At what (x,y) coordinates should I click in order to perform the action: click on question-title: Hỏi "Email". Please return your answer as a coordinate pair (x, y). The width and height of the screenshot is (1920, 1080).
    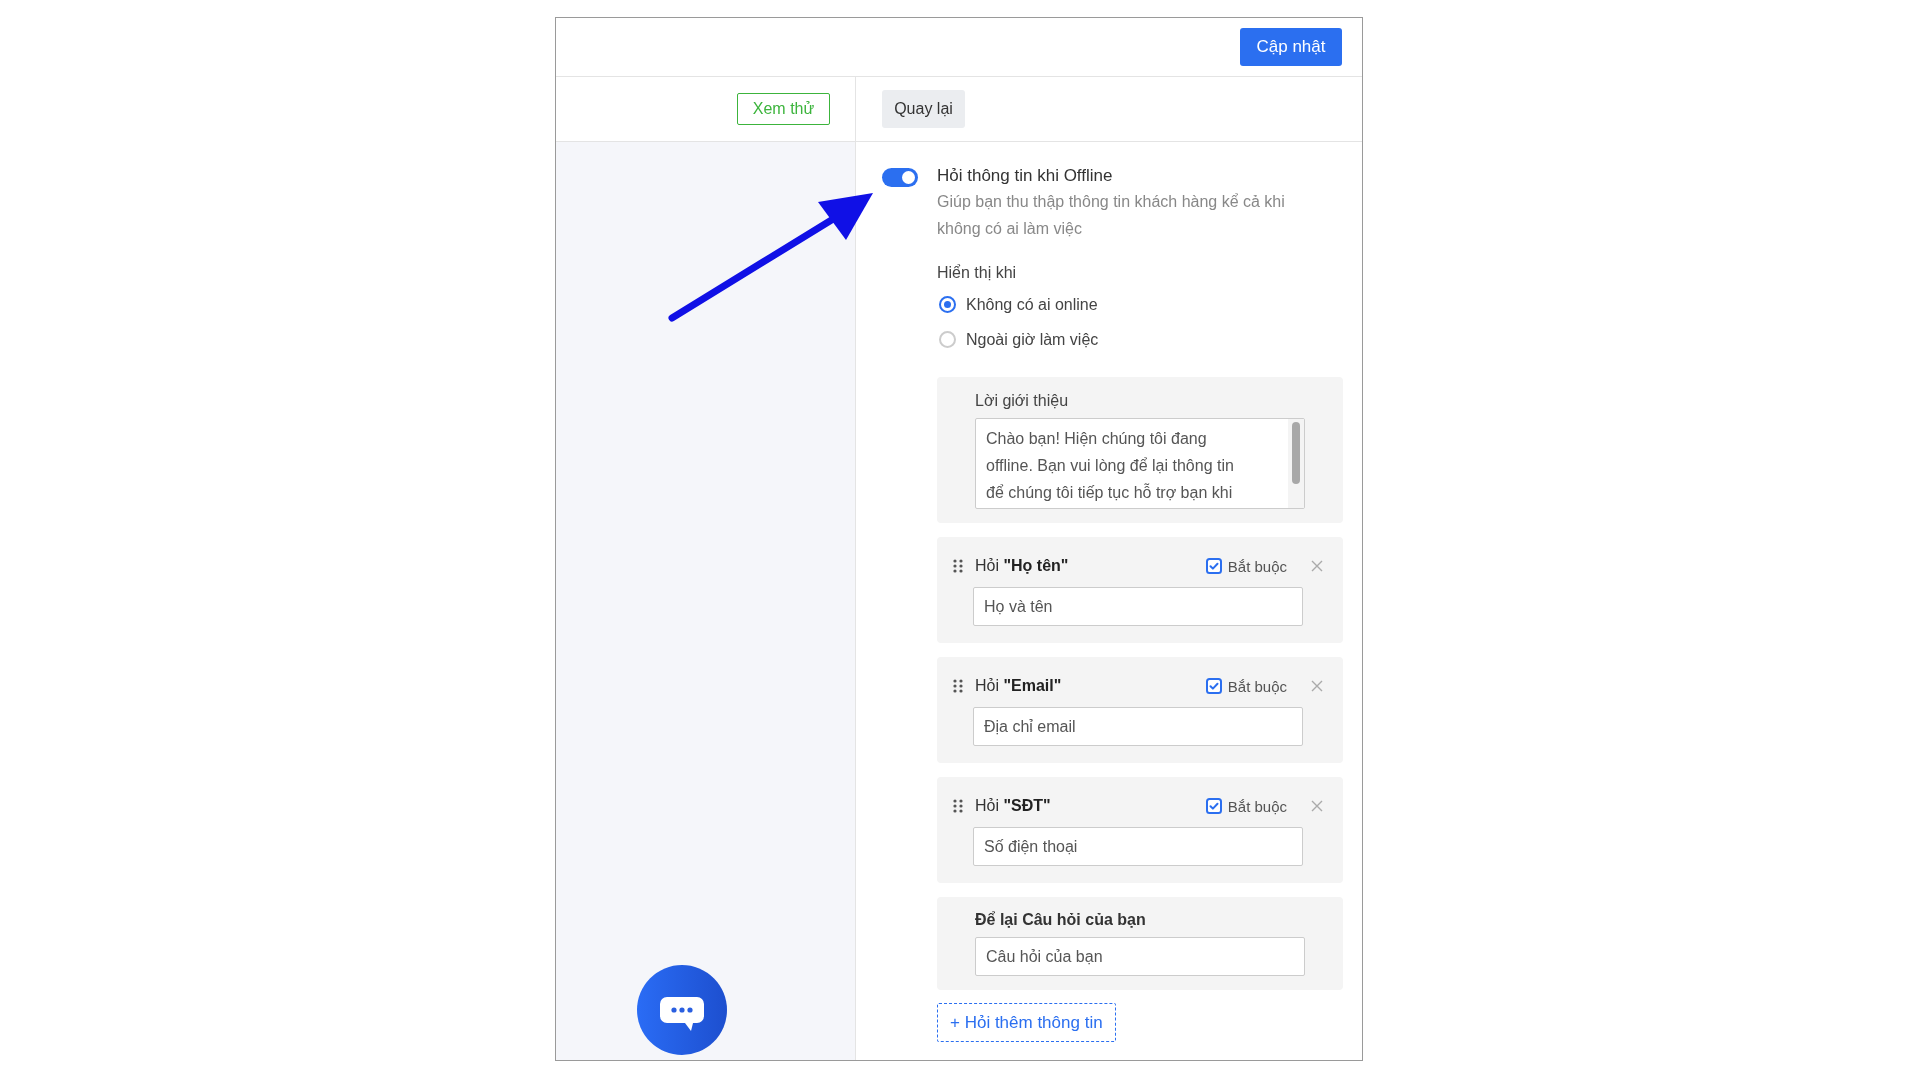
    Looking at the image, I should click on (1019, 686).